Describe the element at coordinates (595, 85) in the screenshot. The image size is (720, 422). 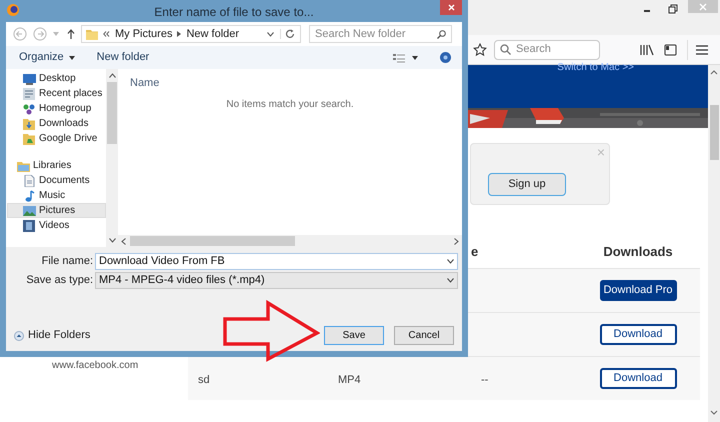
I see `banner-link: Switch to Mac >>` at that location.